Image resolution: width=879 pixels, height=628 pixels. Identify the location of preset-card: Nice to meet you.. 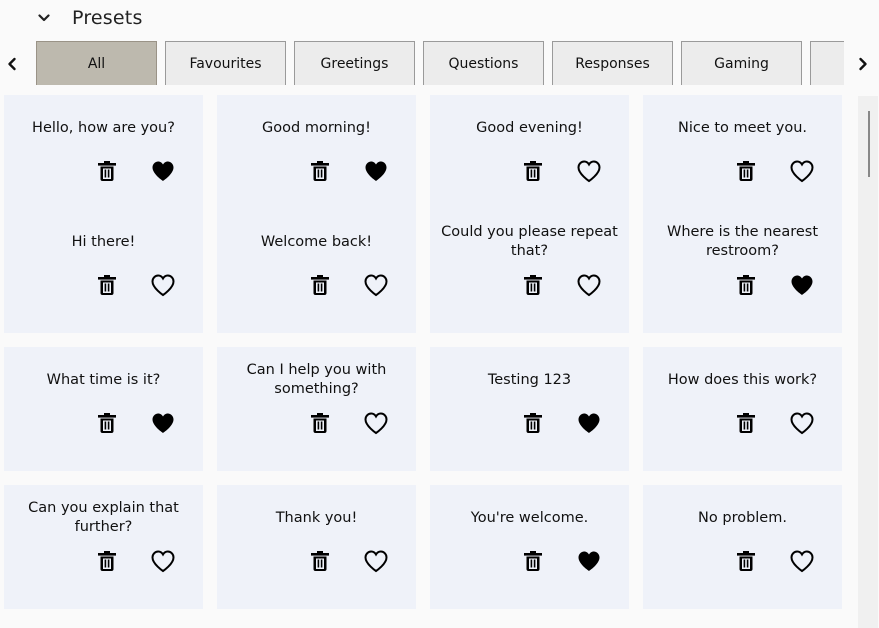
(742, 157).